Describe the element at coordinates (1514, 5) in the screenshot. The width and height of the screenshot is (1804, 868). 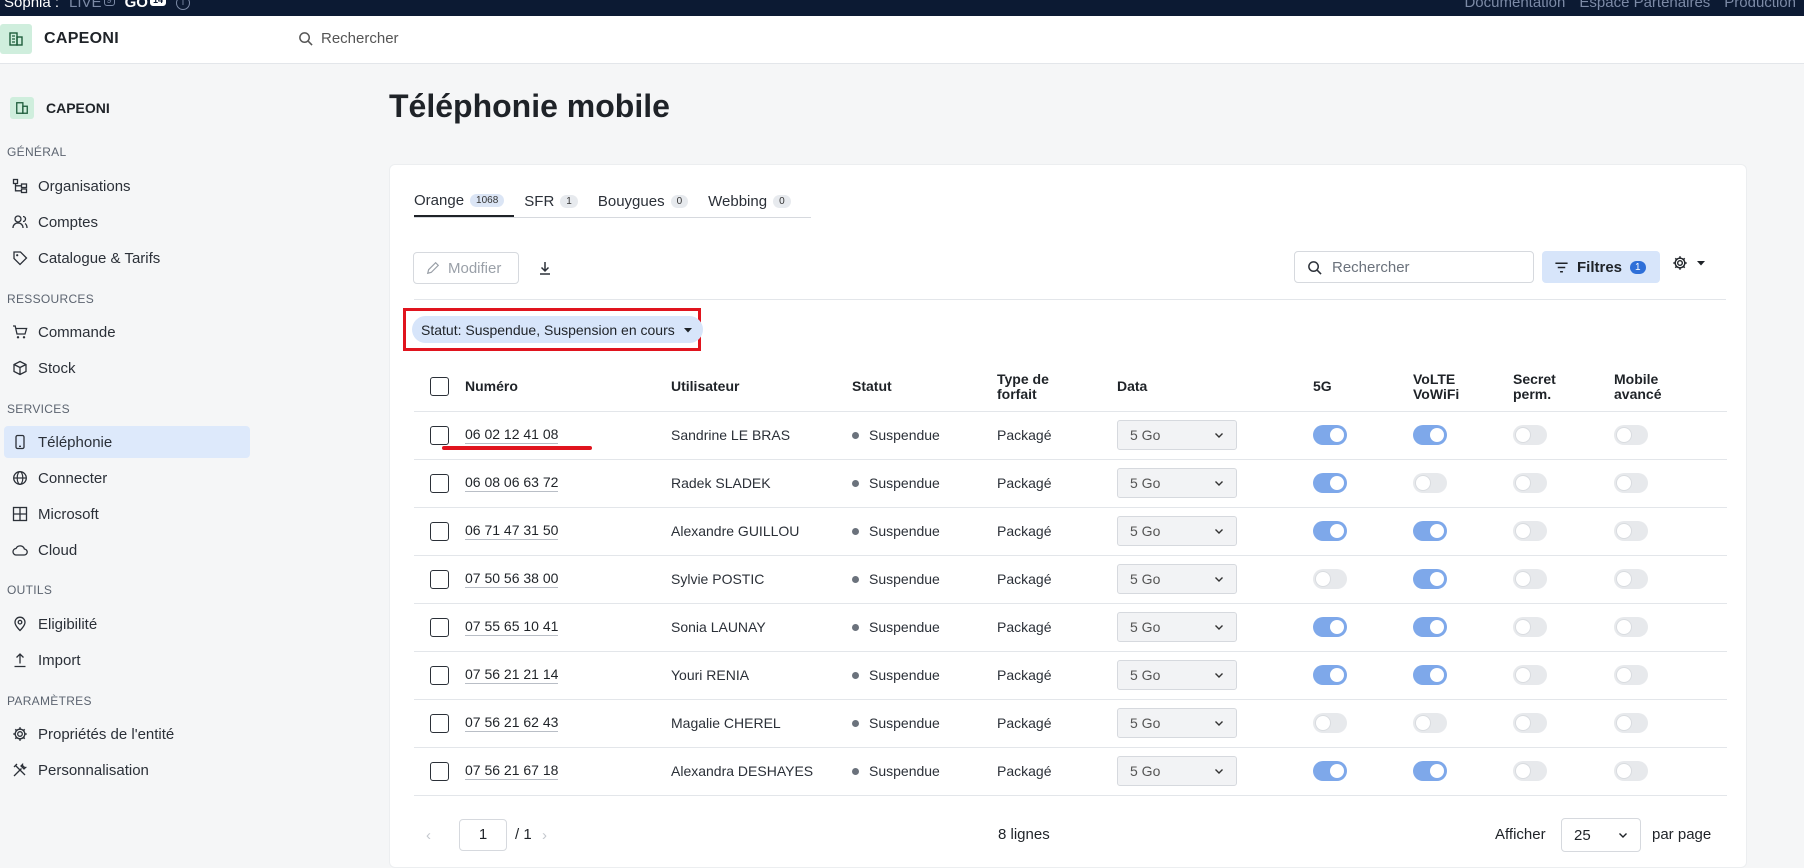
I see `link-documentation: Documentation` at that location.